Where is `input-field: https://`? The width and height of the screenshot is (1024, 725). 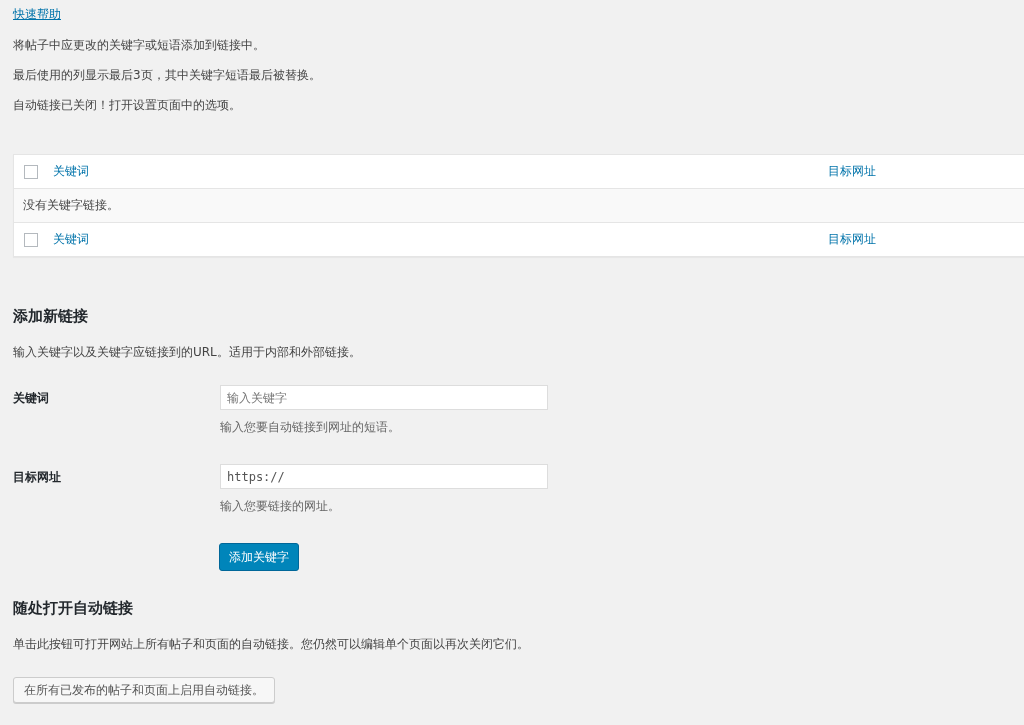
input-field: https:// is located at coordinates (384, 476).